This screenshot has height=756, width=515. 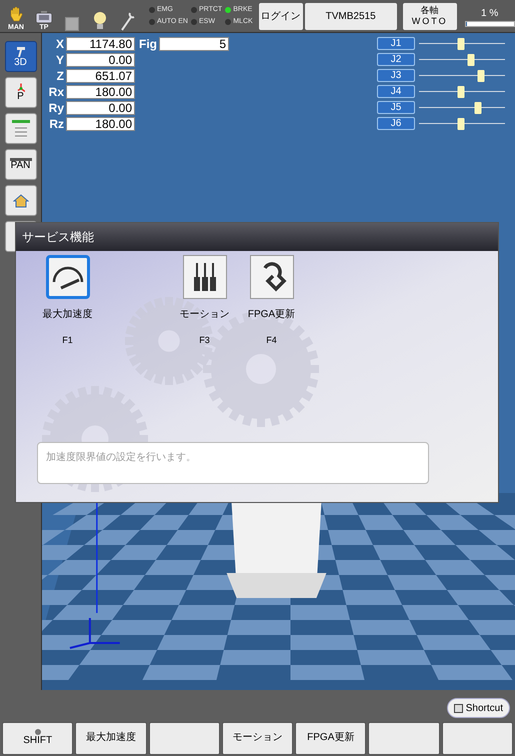 What do you see at coordinates (429, 16) in the screenshot?
I see `axis-button: 各軸 WOTO` at bounding box center [429, 16].